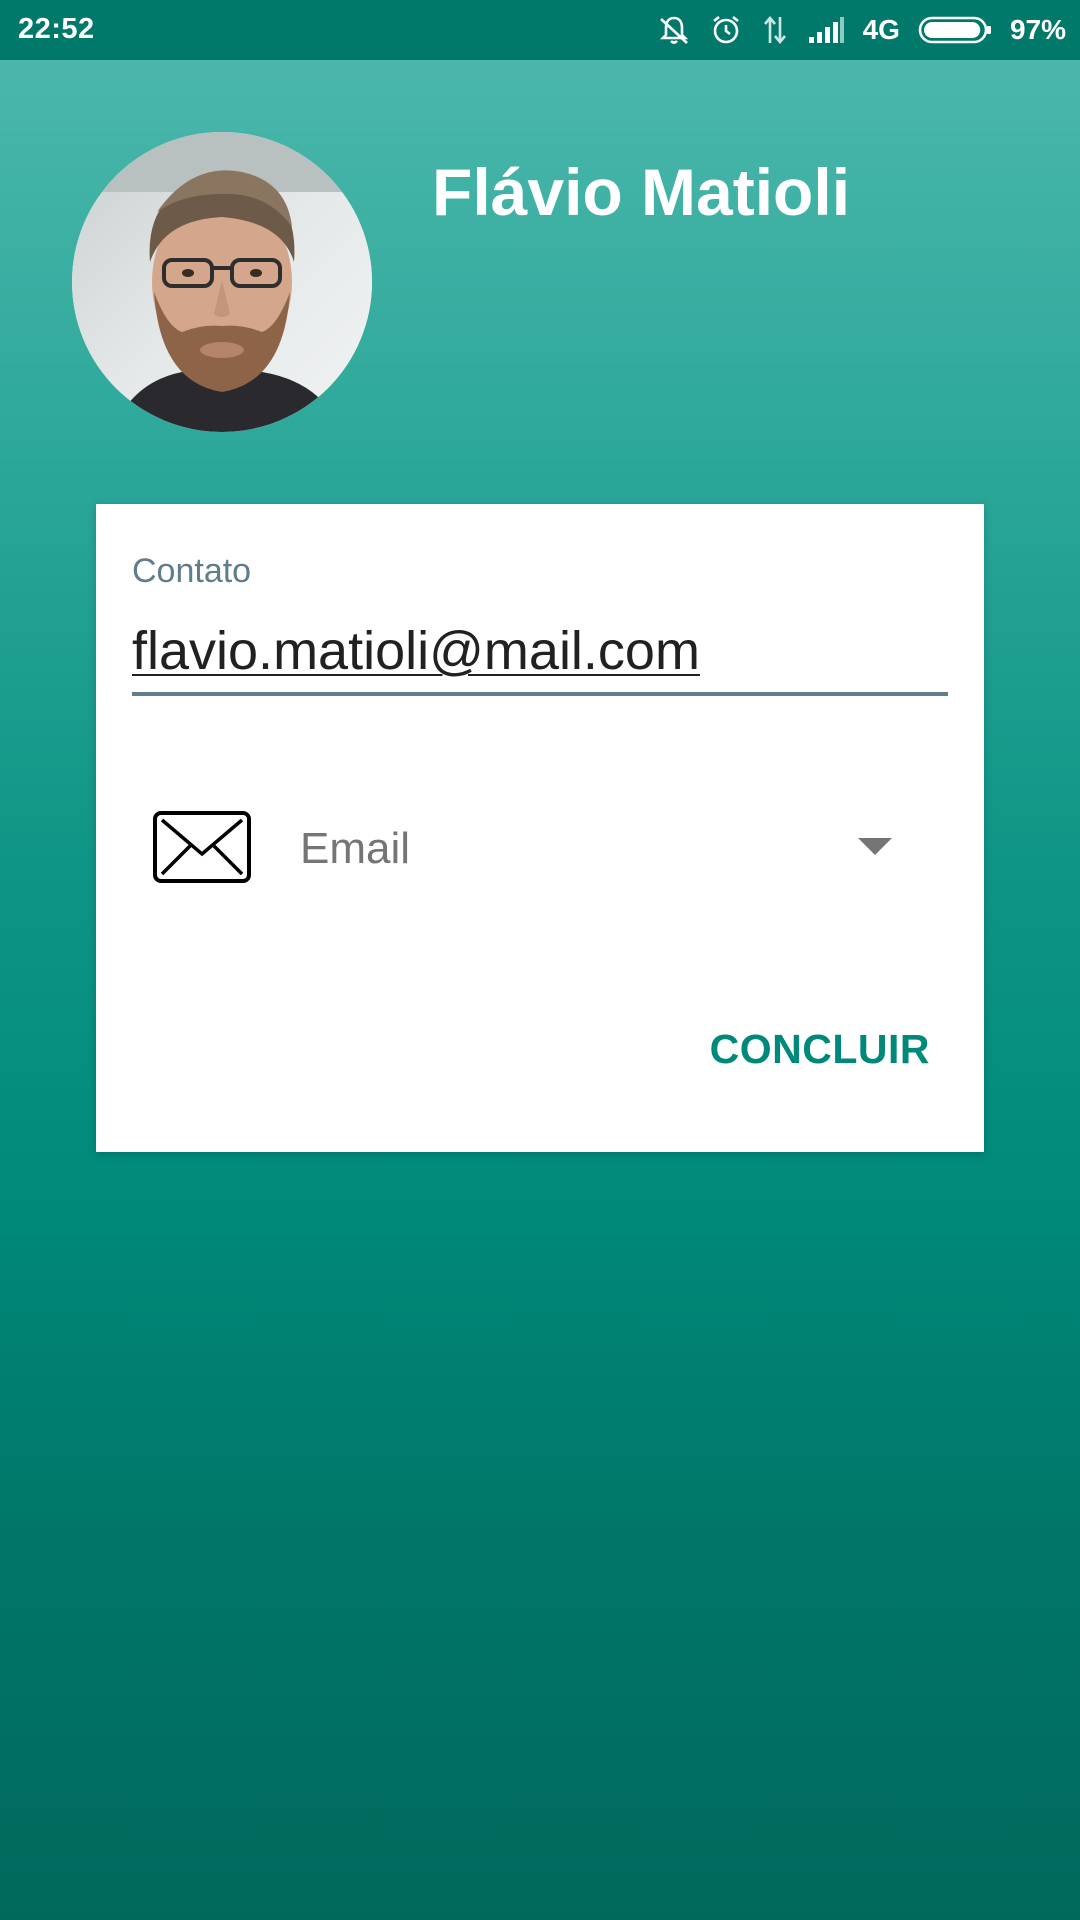  Describe the element at coordinates (56, 29) in the screenshot. I see `status-time: 22:52` at that location.